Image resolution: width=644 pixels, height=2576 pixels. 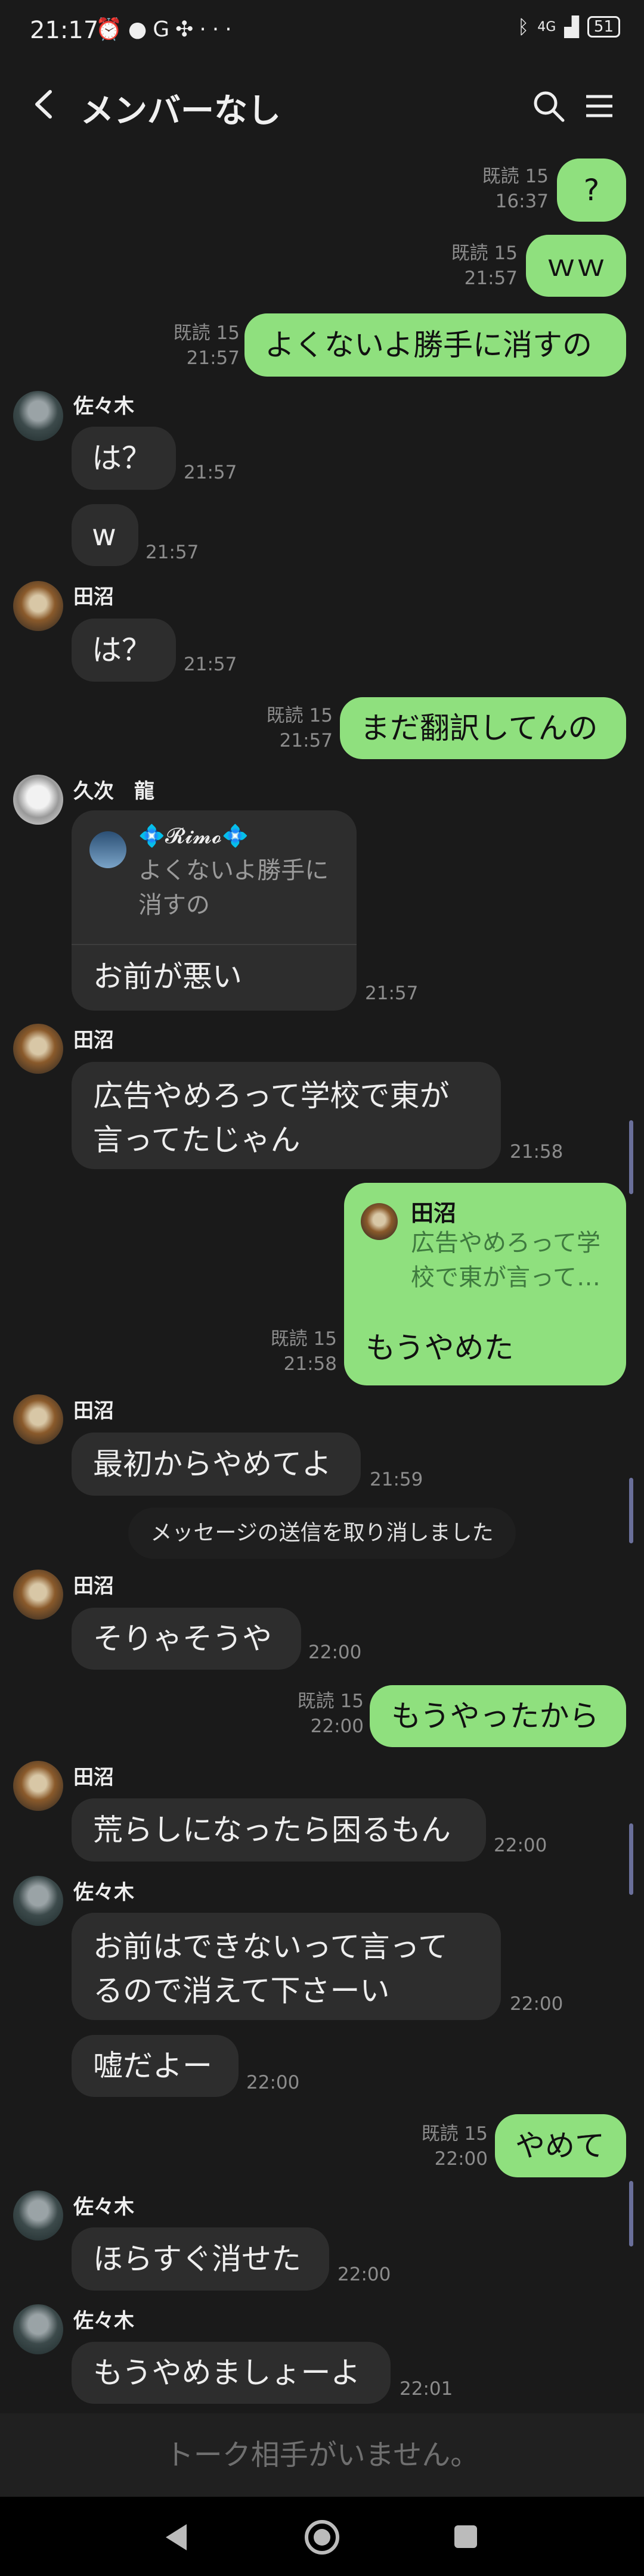 I want to click on reply-bubble: 💠𝓡𝓲𝓶𝓸💠 よくないよ勝手に 消すの お前が悪い, so click(x=215, y=910).